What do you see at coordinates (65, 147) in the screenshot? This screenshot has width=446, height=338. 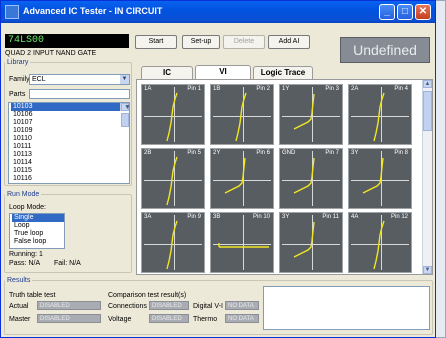 I see `parts-list-item: 10111` at bounding box center [65, 147].